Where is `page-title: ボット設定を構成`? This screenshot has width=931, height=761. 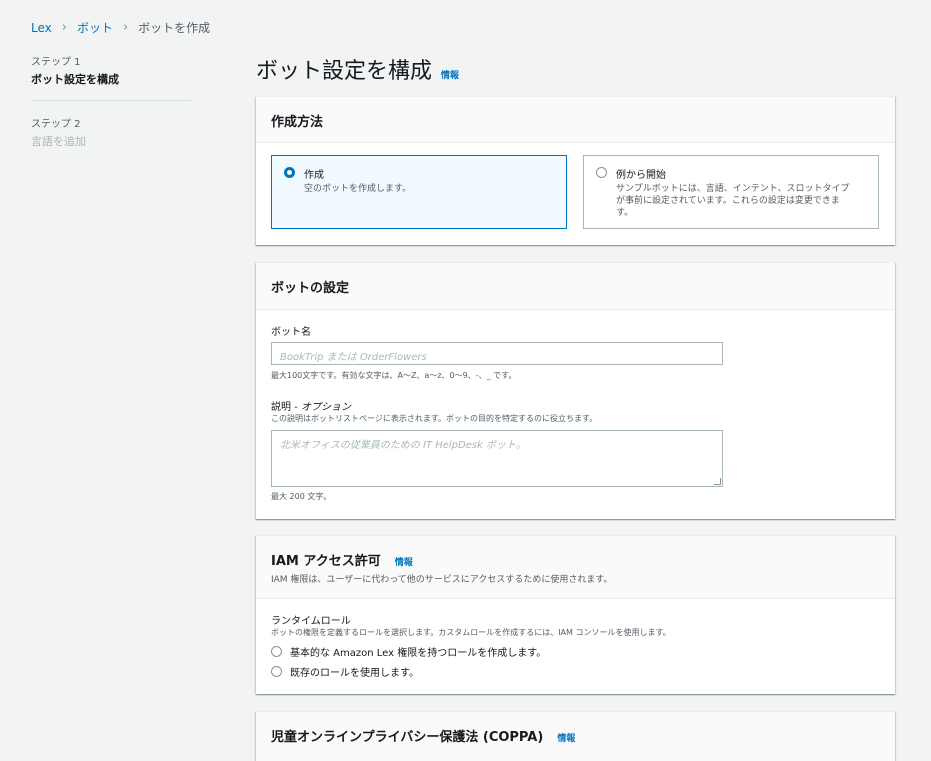 page-title: ボット設定を構成 is located at coordinates (344, 71).